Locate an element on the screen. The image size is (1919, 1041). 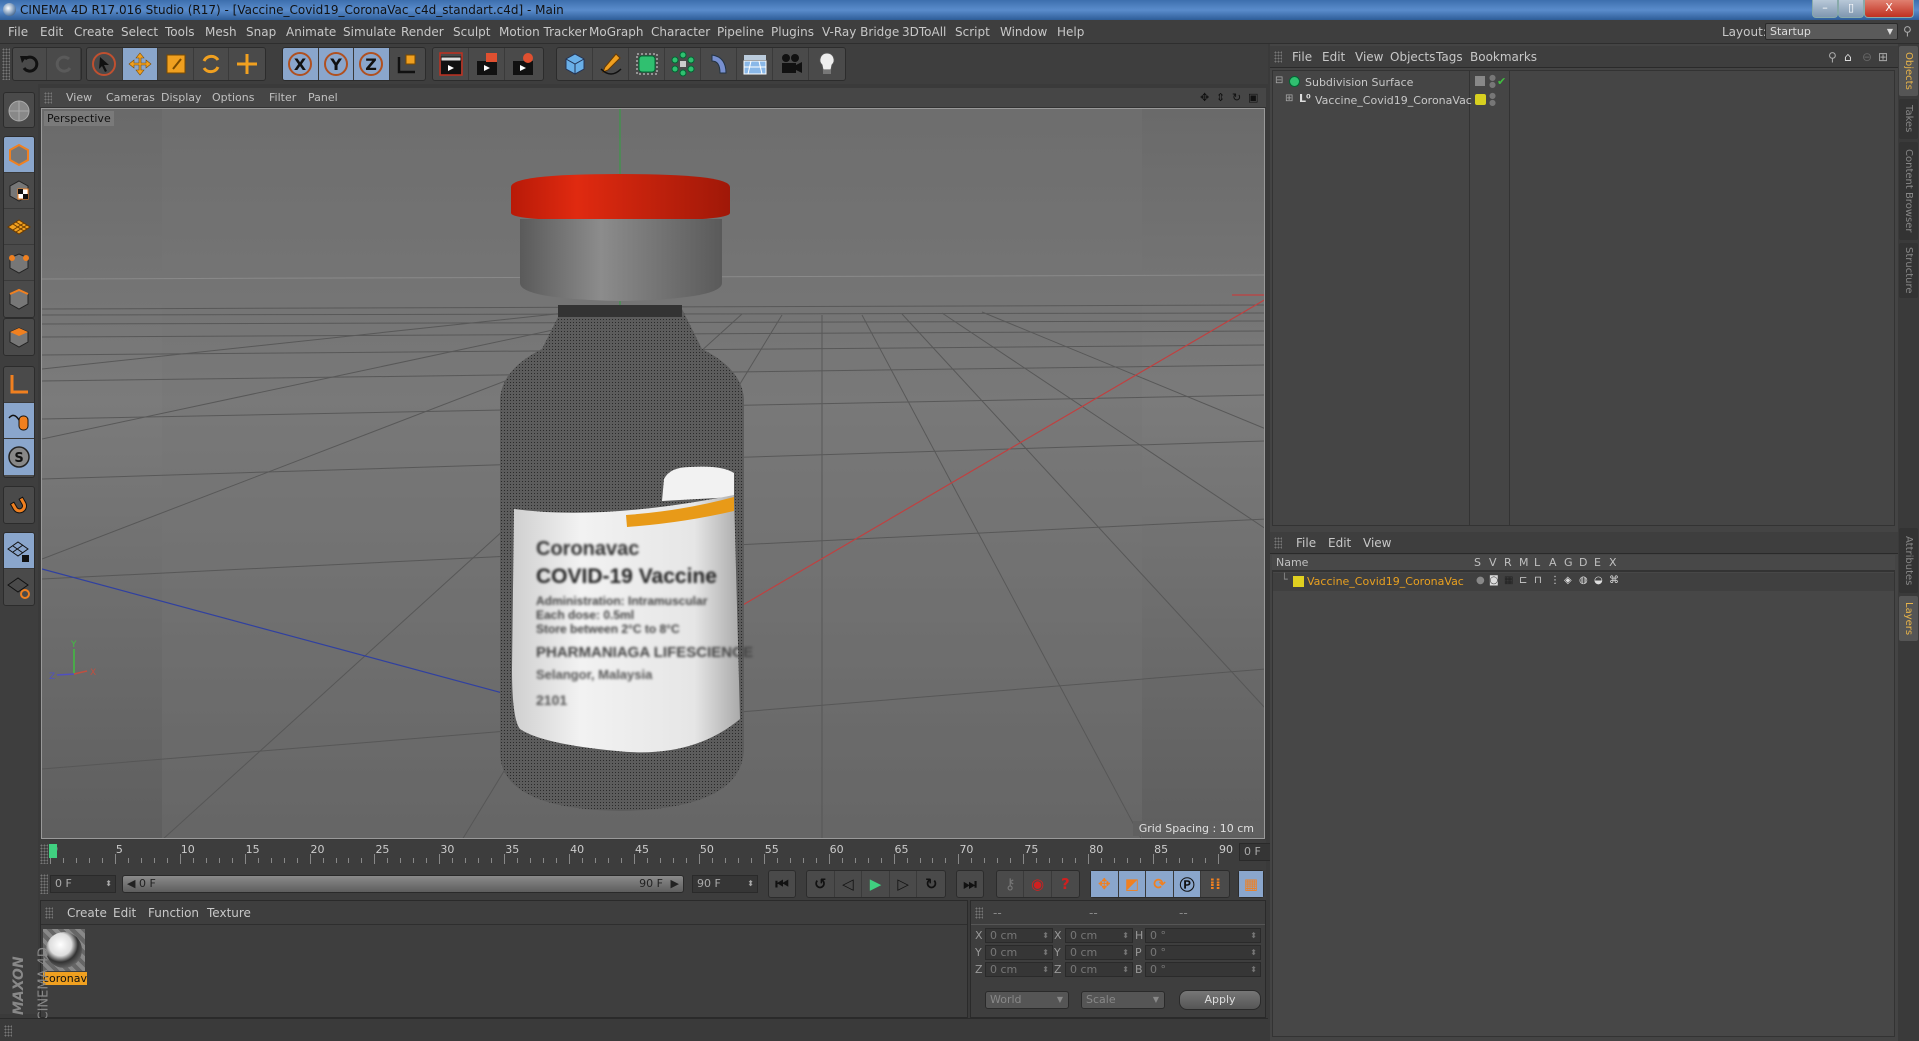
tab-structure: Structure is located at coordinates (1908, 270).